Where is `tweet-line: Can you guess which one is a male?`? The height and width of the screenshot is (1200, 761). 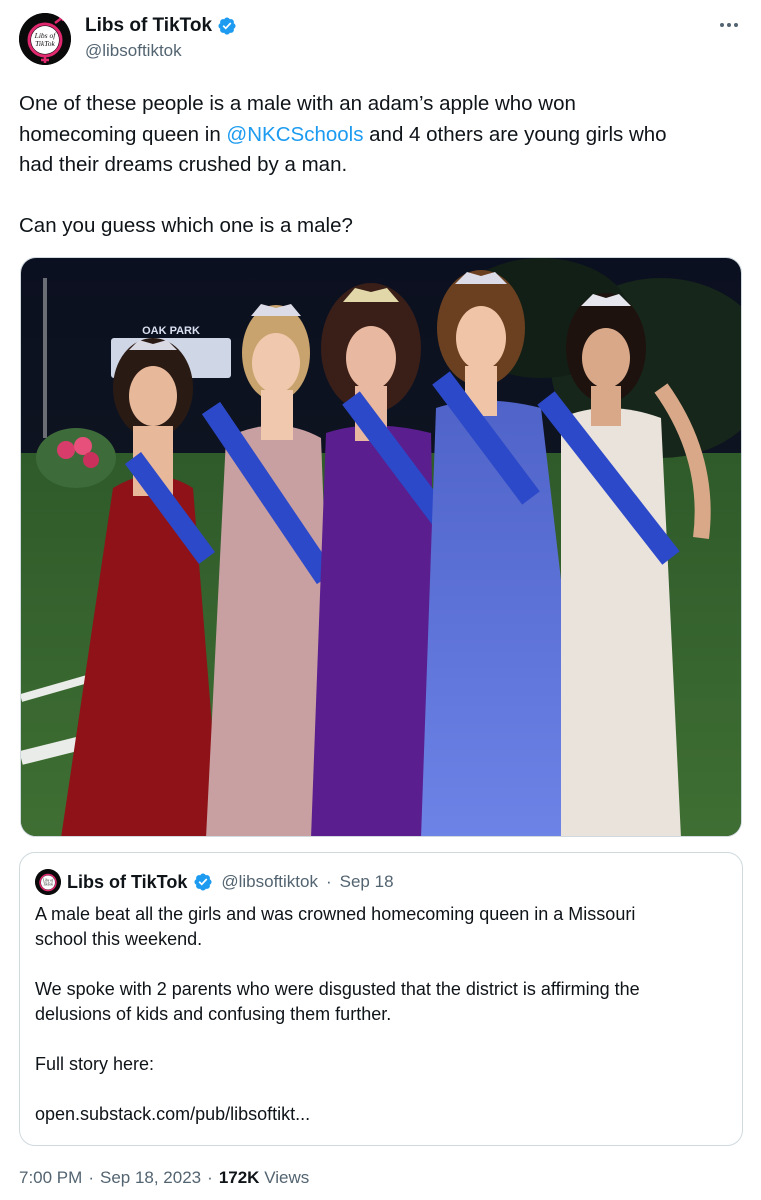 tweet-line: Can you guess which one is a male? is located at coordinates (186, 225).